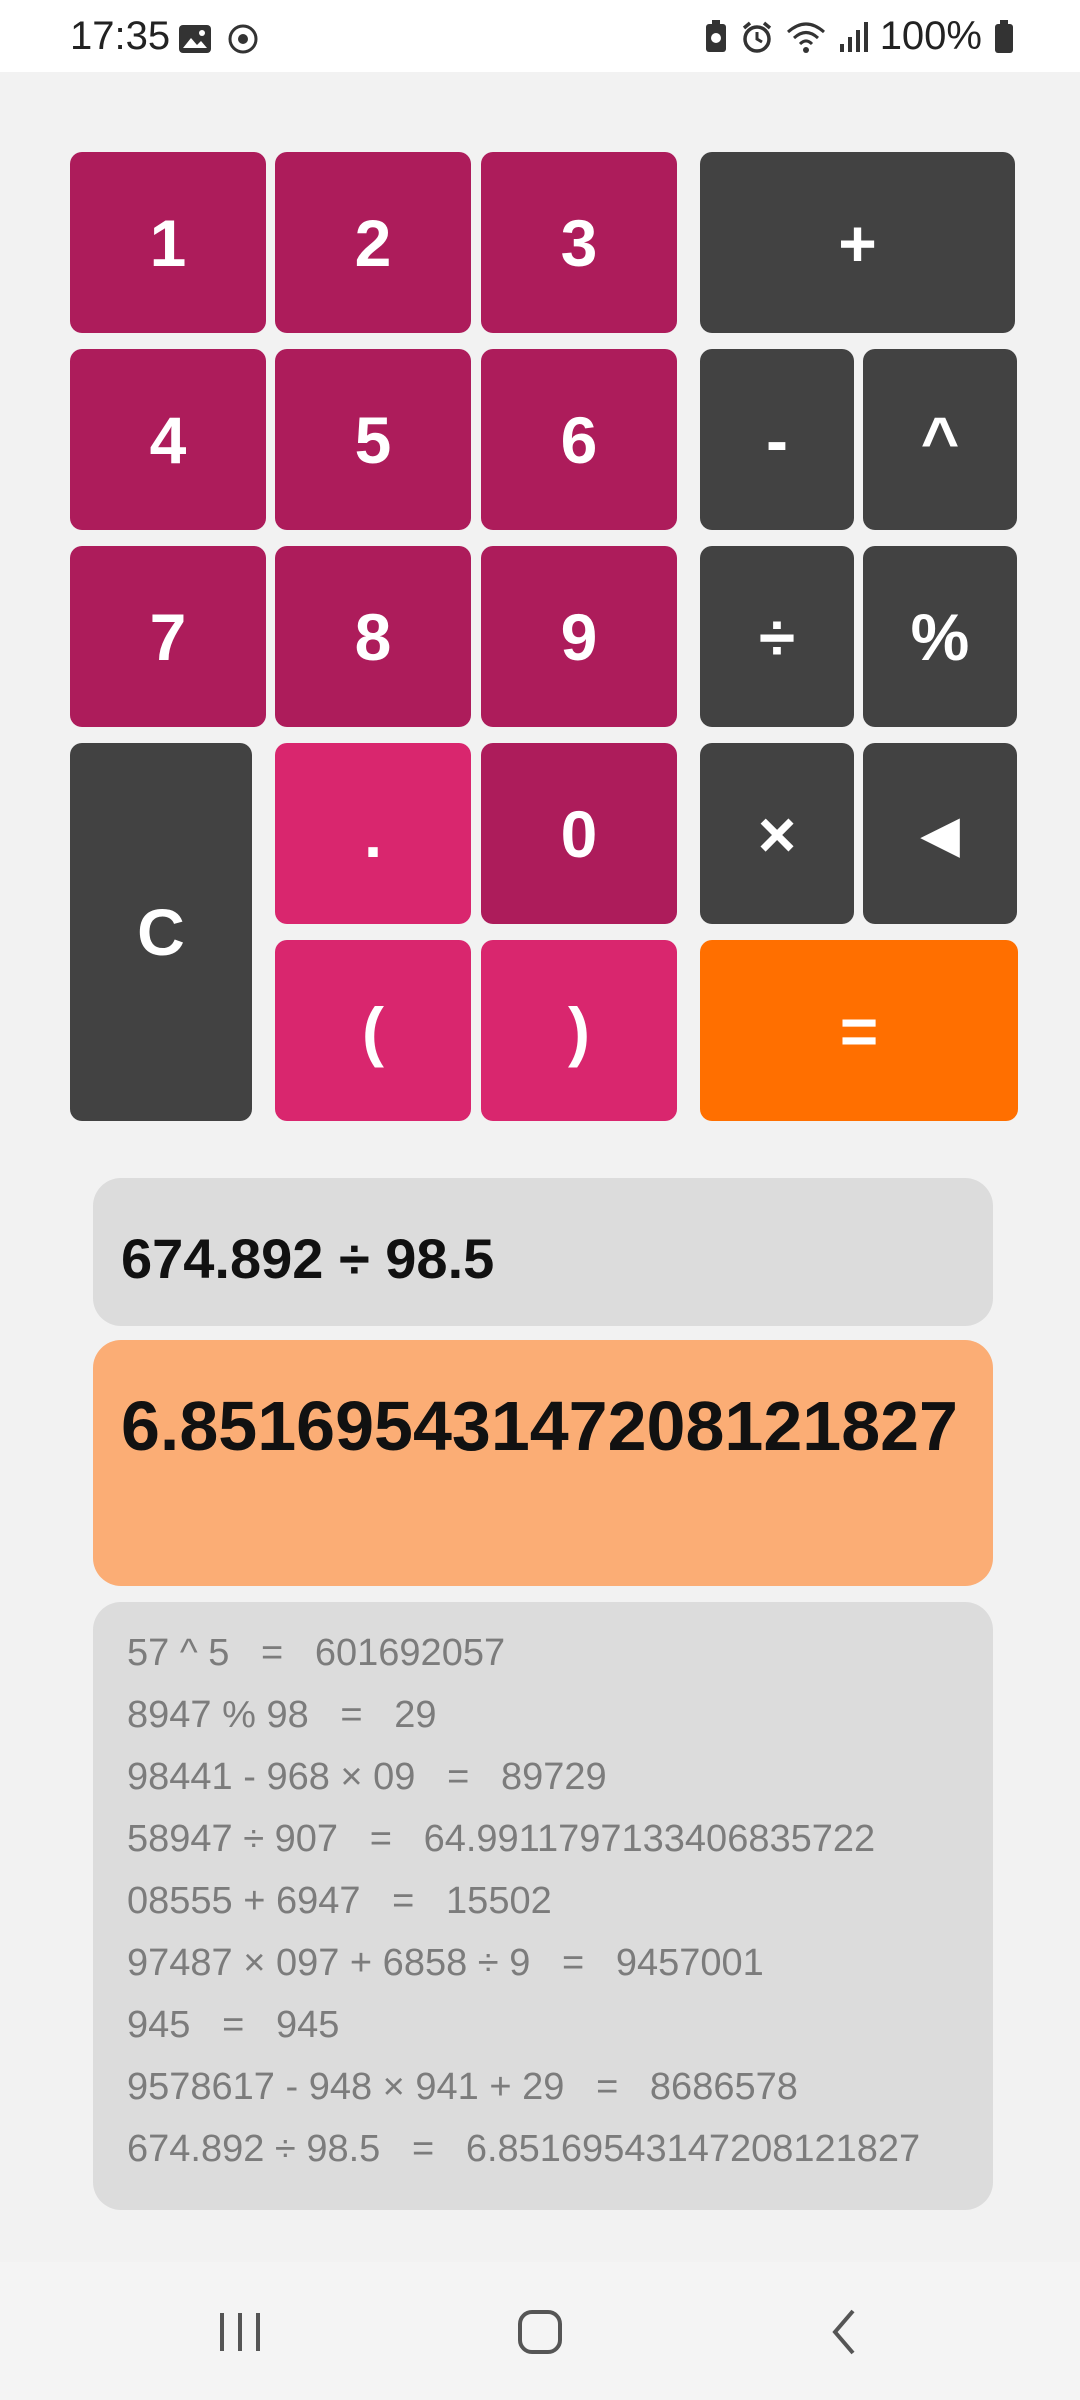 The image size is (1080, 2400). I want to click on wifi-icon, so click(806, 37).